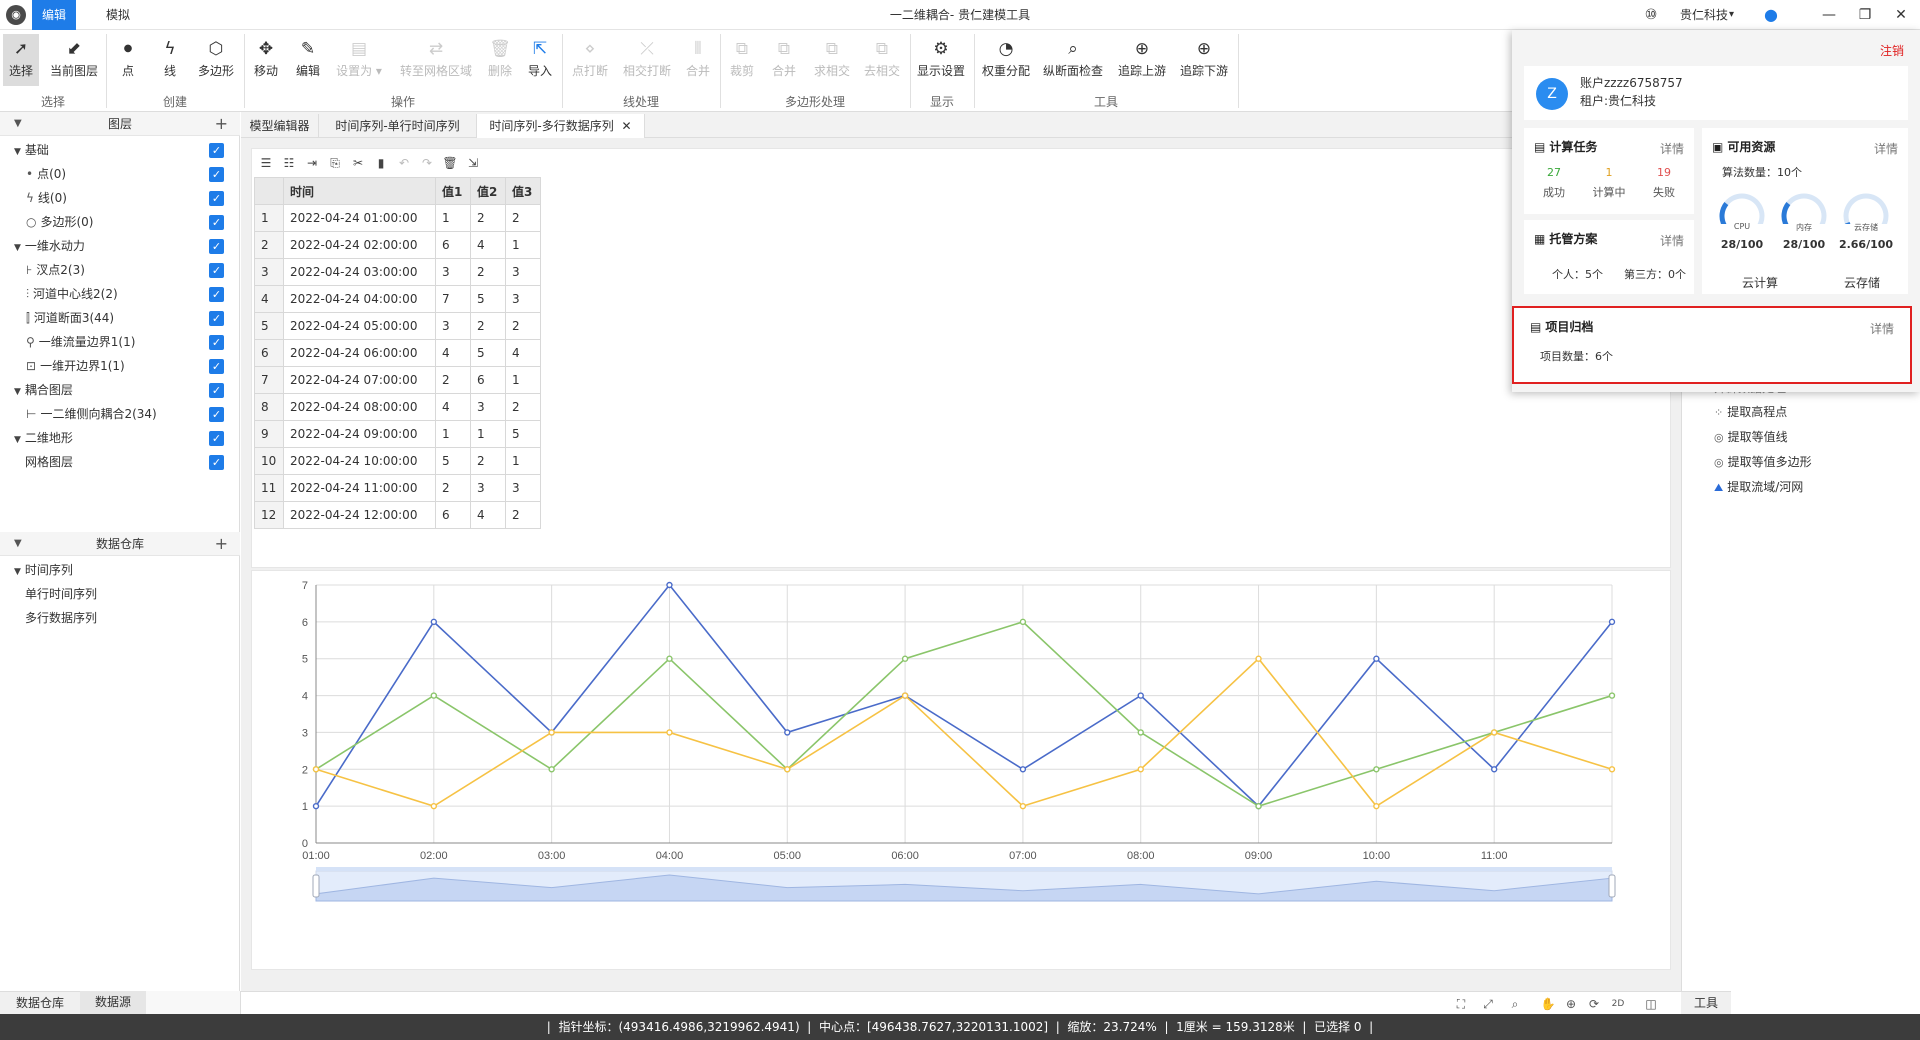 The width and height of the screenshot is (1920, 1040). Describe the element at coordinates (427, 163) in the screenshot. I see `redo-icon: ↷` at that location.